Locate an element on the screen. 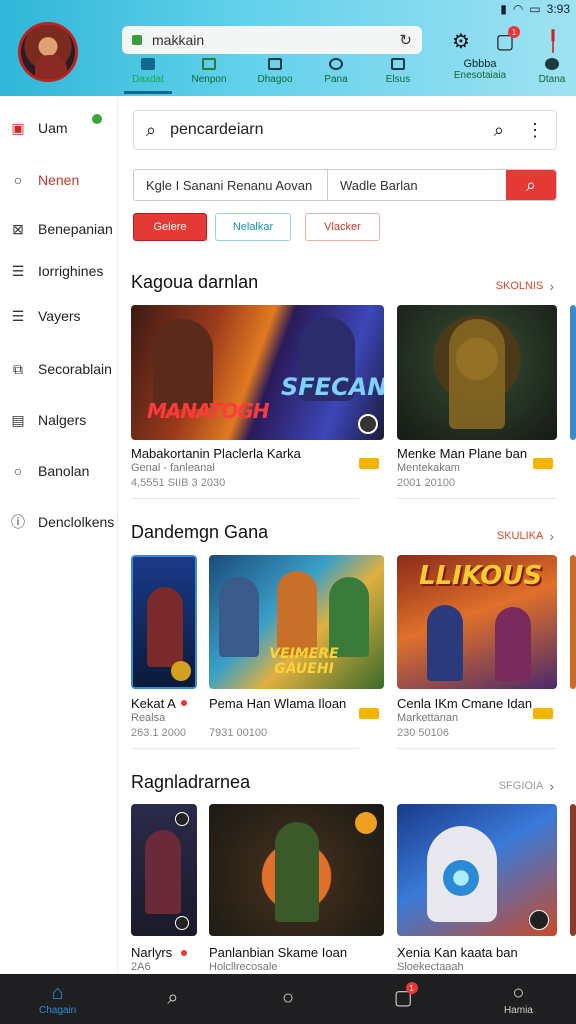 The width and height of the screenshot is (576, 1024). sidebar-item-vayers: ☰ Vayers is located at coordinates (64, 316).